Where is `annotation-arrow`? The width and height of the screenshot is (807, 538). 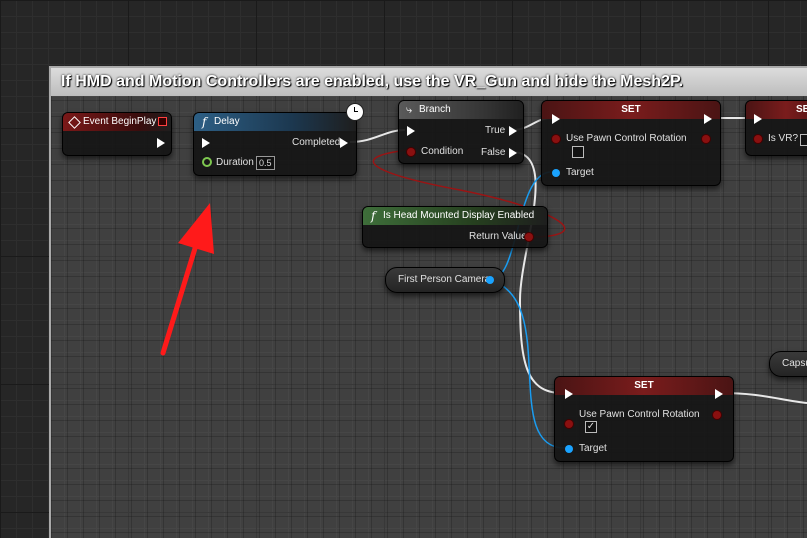
annotation-arrow is located at coordinates (187, 279).